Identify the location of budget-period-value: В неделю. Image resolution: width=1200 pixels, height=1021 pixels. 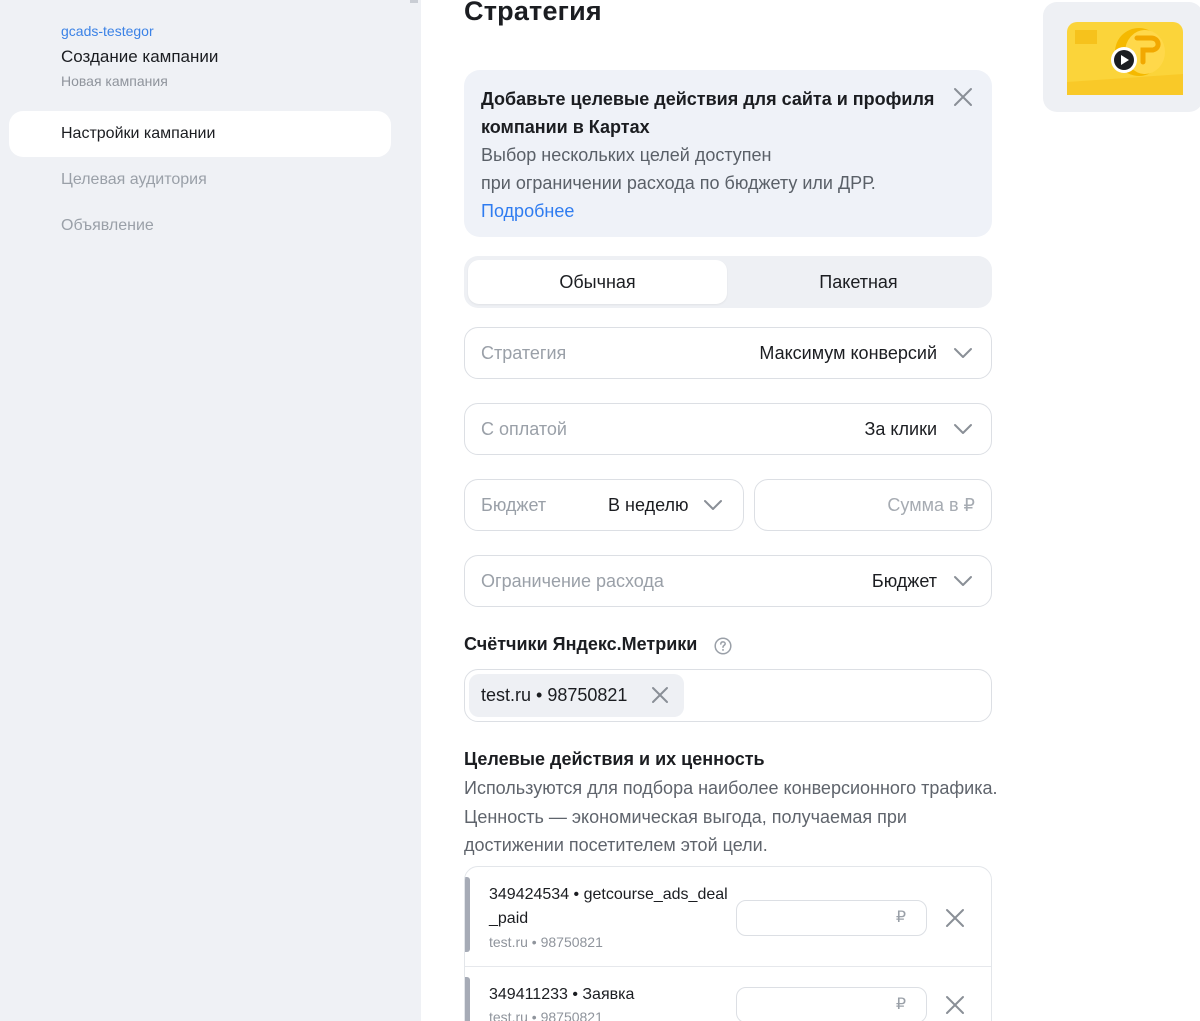
(648, 505).